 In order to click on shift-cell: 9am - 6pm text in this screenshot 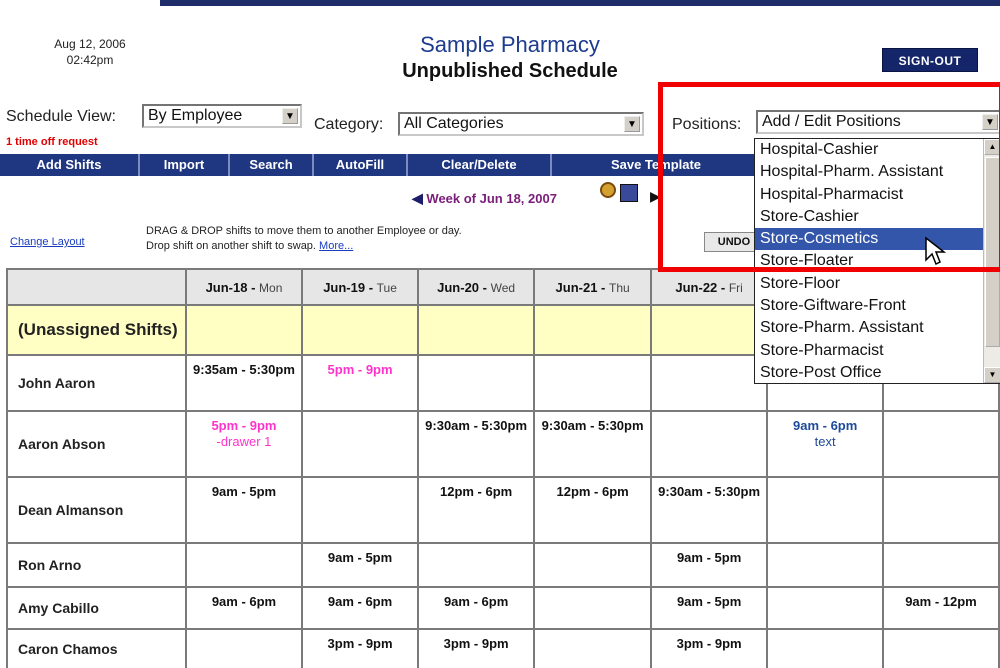, I will do `click(825, 444)`.